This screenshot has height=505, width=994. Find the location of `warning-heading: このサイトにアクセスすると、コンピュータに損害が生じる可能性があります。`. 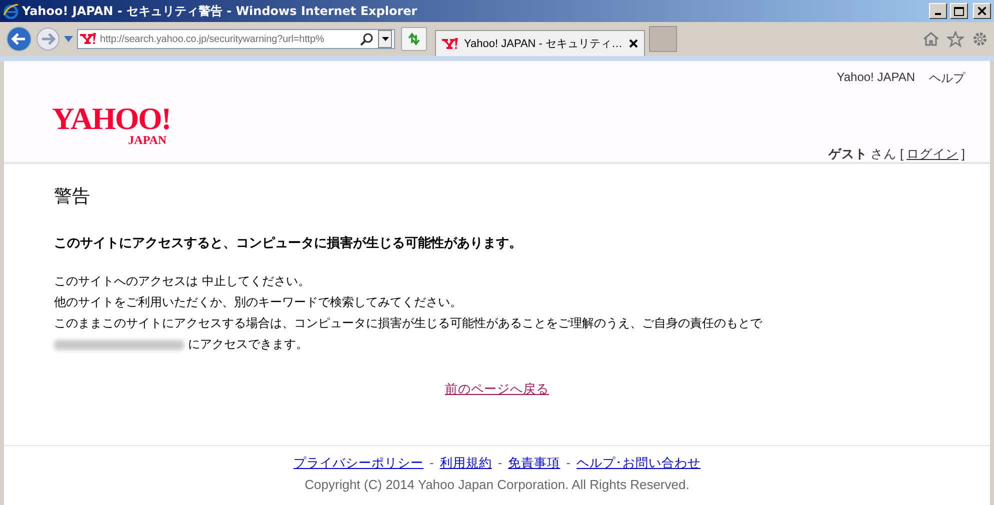

warning-heading: このサイトにアクセスすると、コンピュータに損害が生じる可能性があります。 is located at coordinates (288, 243).